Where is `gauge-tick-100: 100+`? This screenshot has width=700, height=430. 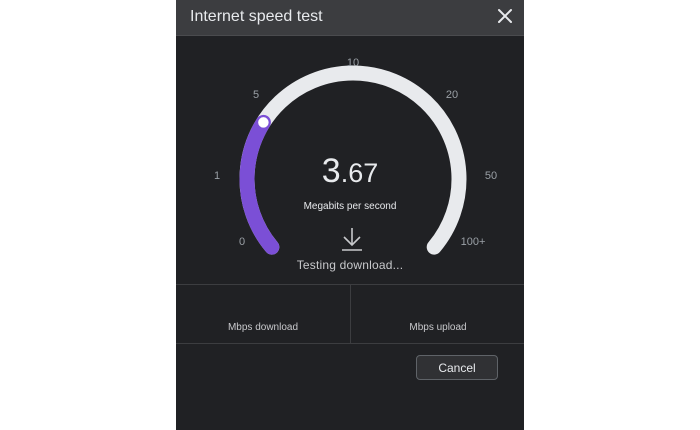
gauge-tick-100: 100+ is located at coordinates (473, 242).